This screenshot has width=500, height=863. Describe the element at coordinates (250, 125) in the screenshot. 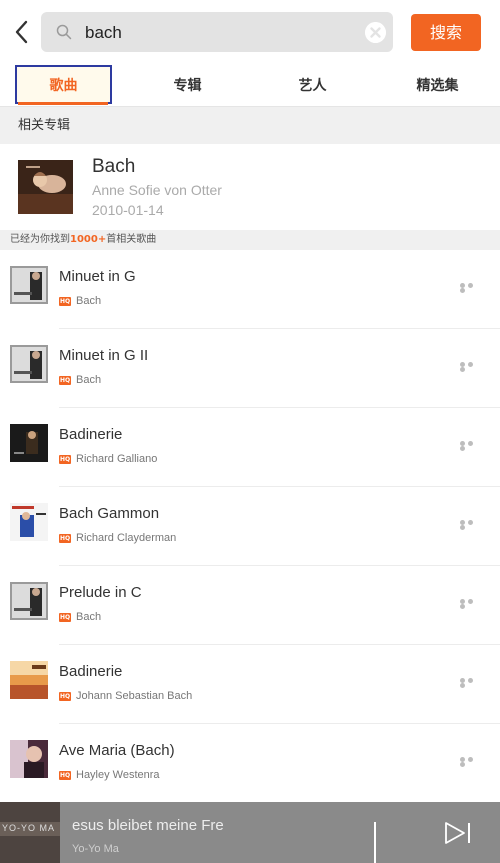

I see `related-albums-header: 相关专辑` at that location.